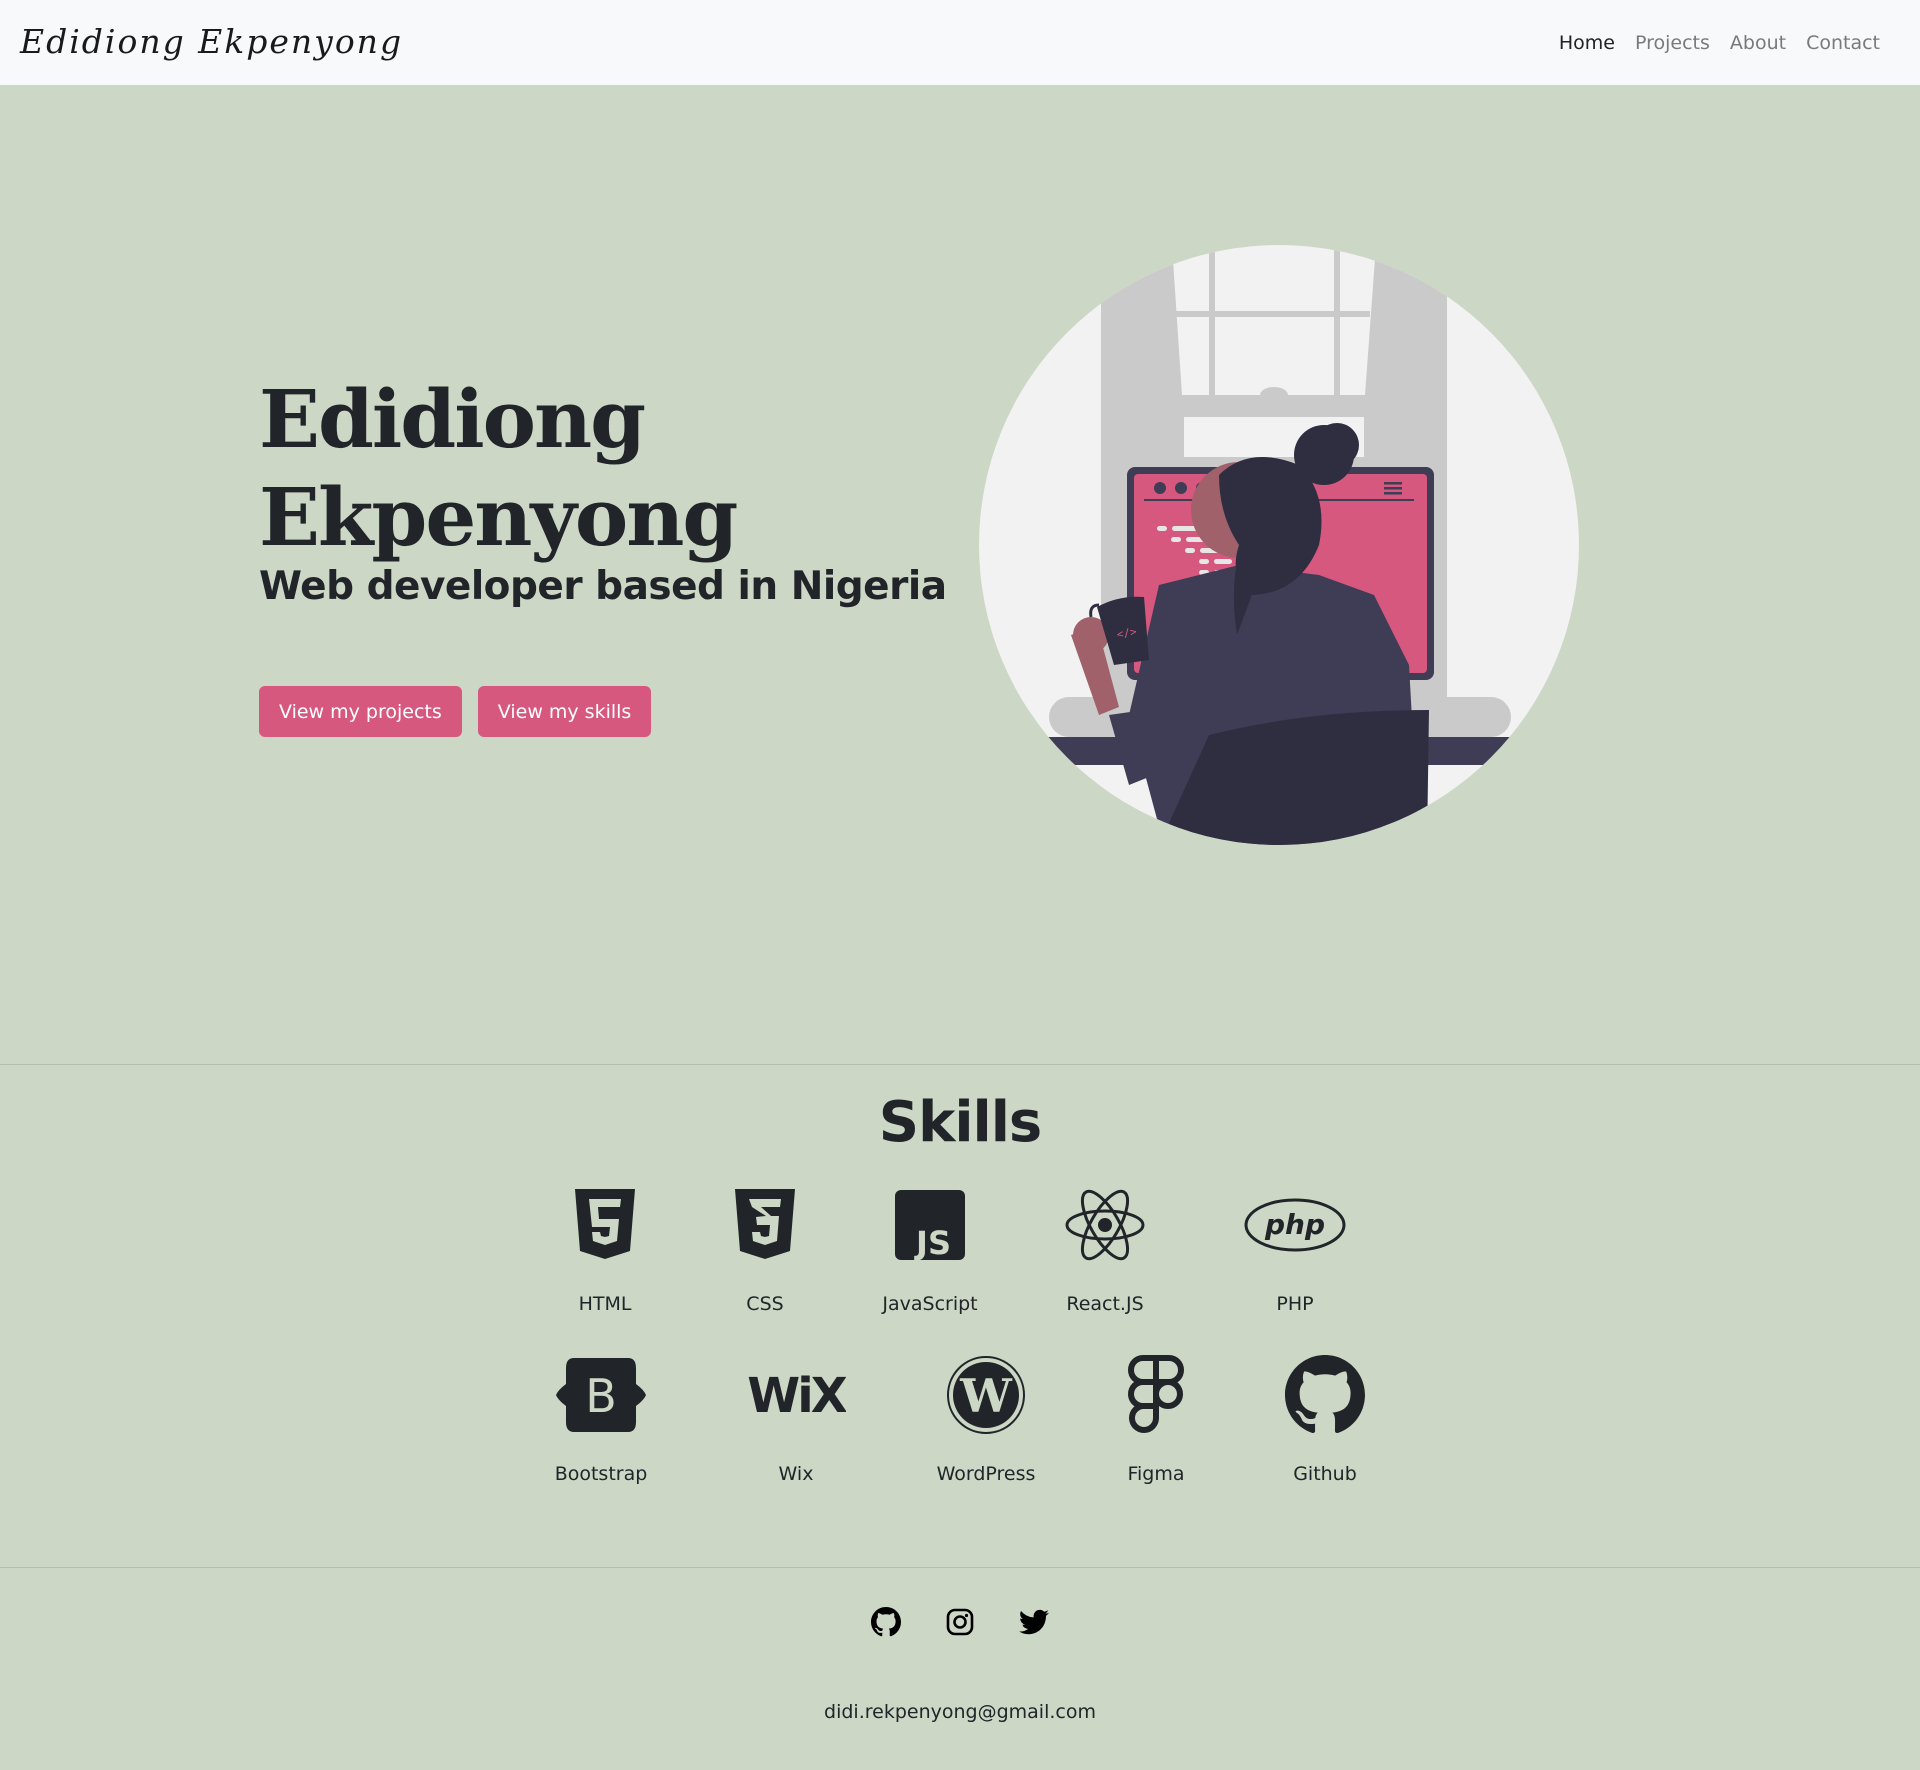  I want to click on wix-icon: WiX, so click(796, 1395).